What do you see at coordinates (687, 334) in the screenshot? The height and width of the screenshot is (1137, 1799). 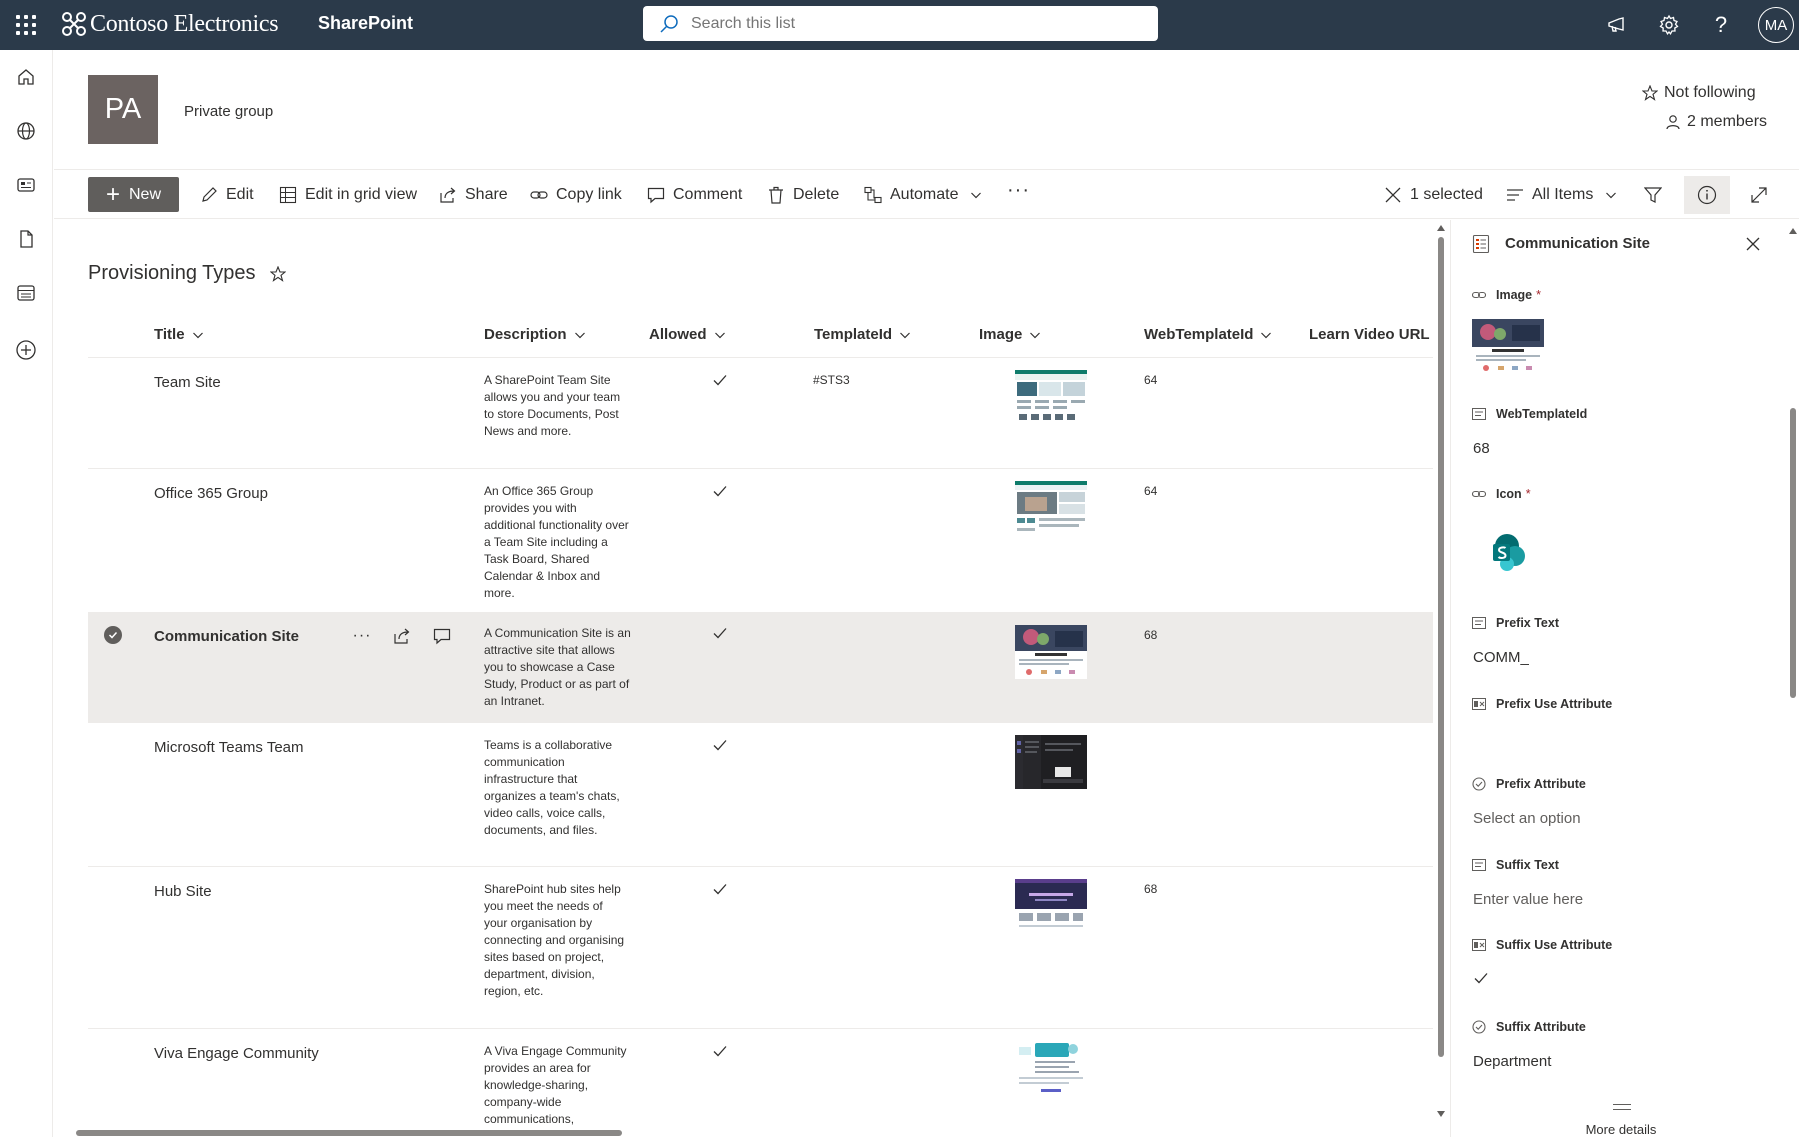 I see `column-header-allowed: Allowed` at bounding box center [687, 334].